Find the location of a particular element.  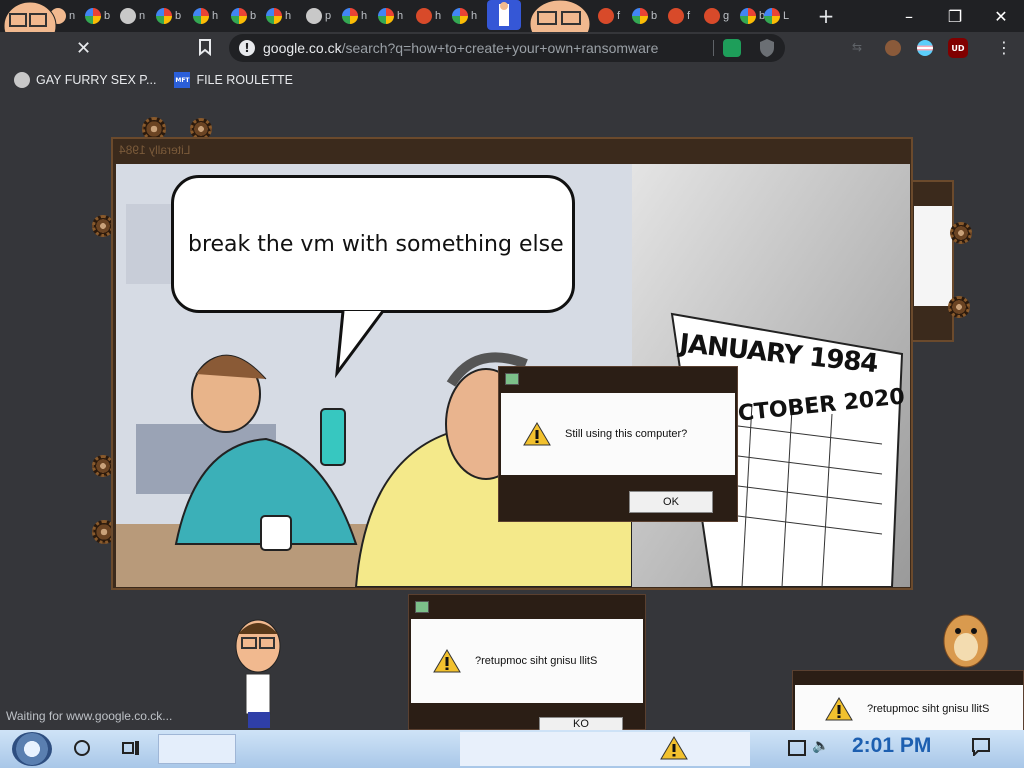

flag-extension-icon is located at coordinates (925, 48).